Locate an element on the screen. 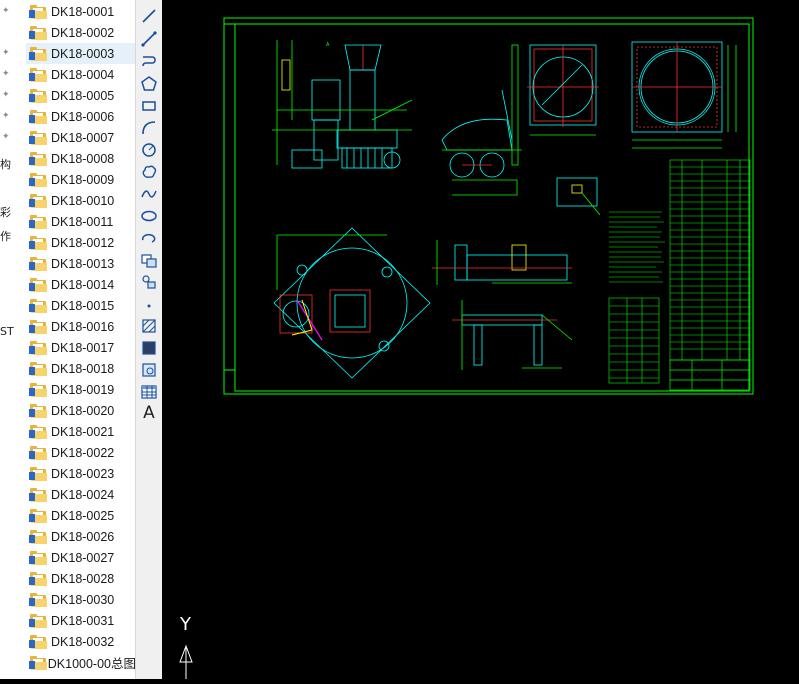  spline-3d-icon is located at coordinates (149, 62).